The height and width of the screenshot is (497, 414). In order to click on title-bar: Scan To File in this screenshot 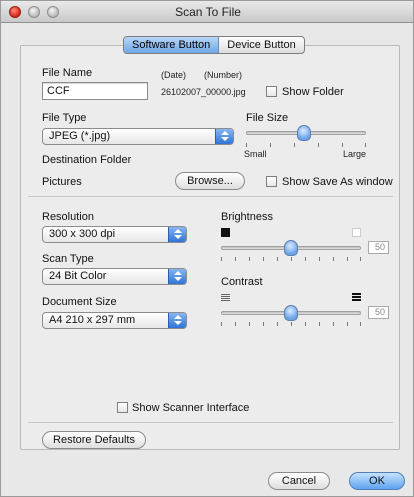, I will do `click(207, 12)`.